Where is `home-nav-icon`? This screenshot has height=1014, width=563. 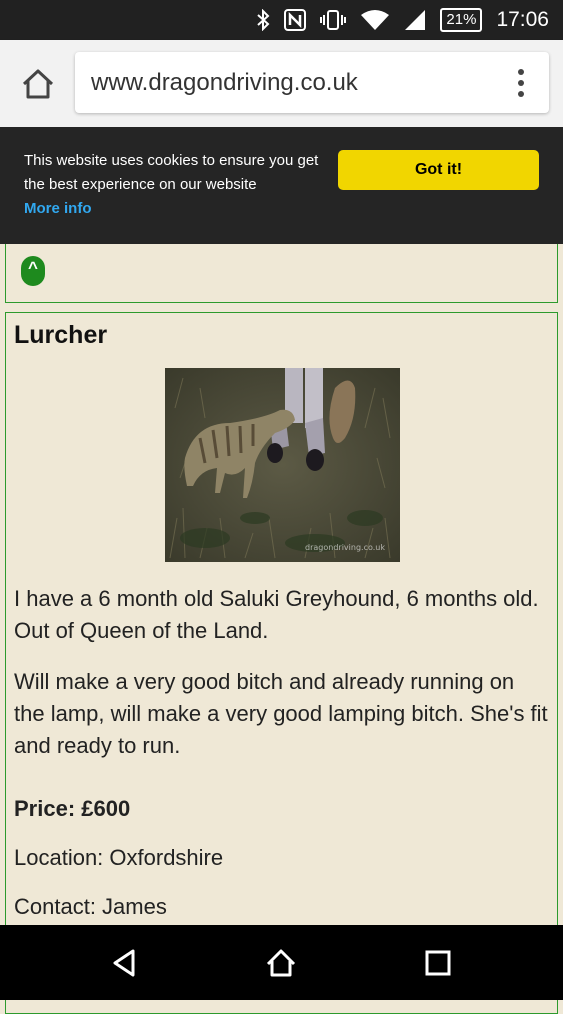
home-nav-icon is located at coordinates (281, 963).